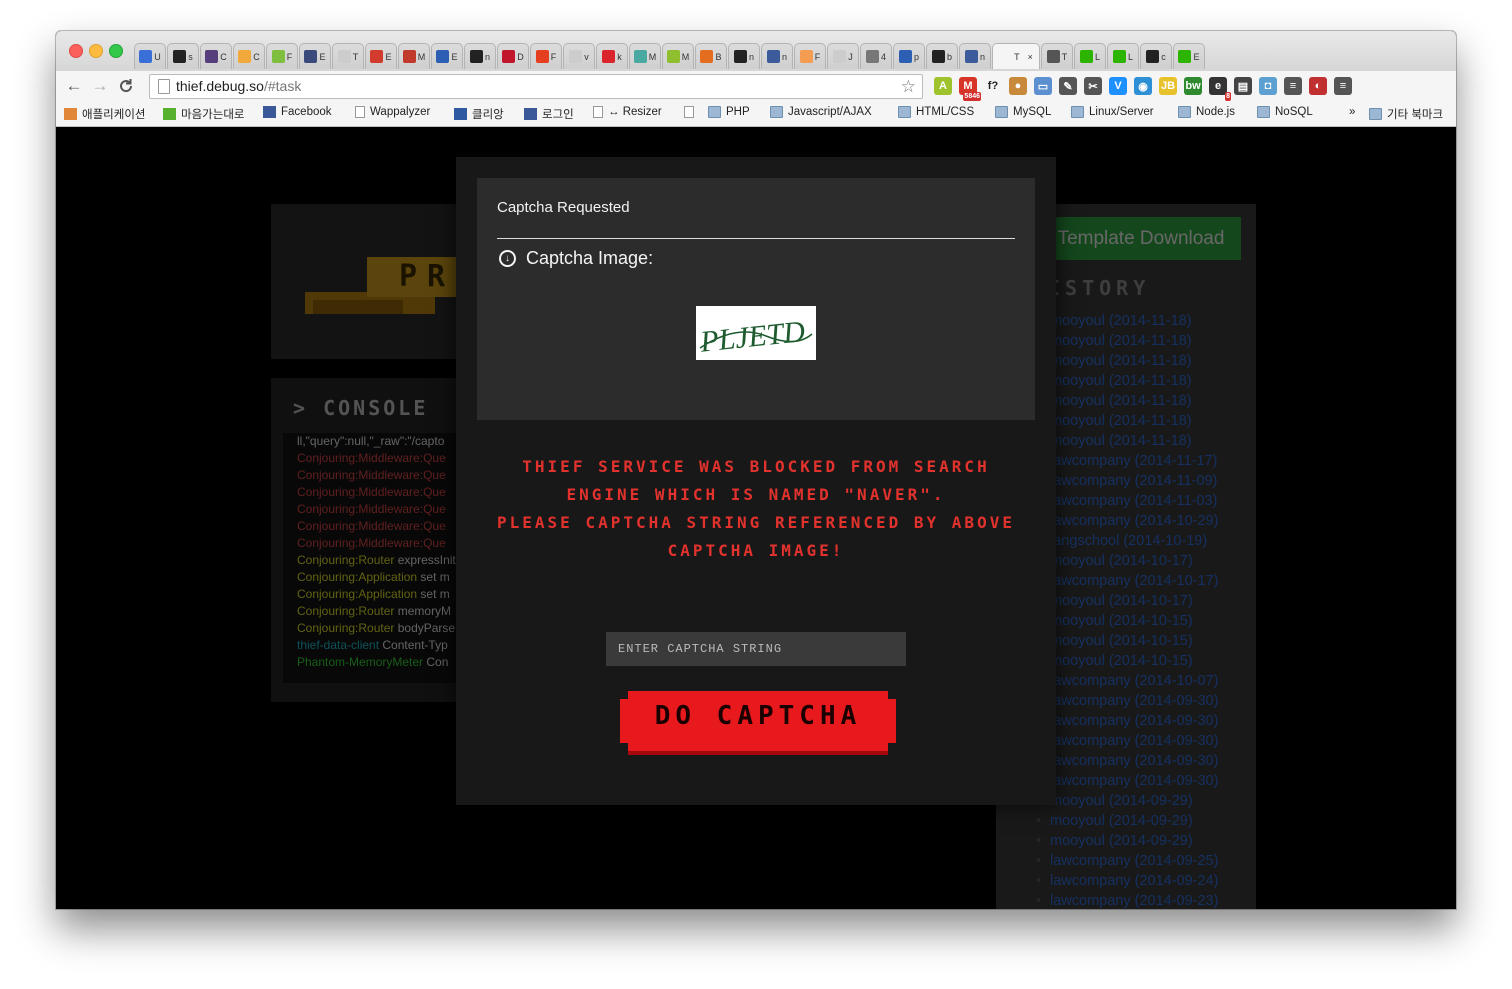  Describe the element at coordinates (1141, 238) in the screenshot. I see `template-download-button: Template Download` at that location.